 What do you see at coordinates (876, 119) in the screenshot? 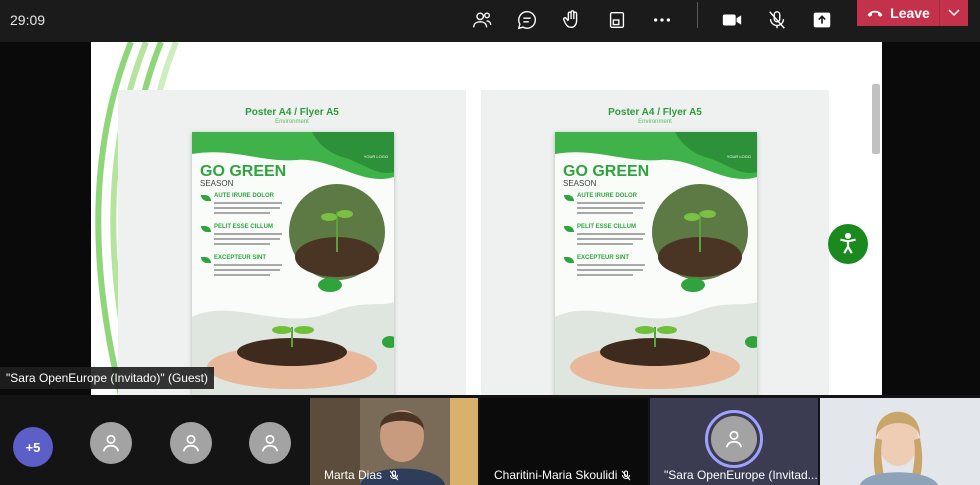
I see `shared-page-scrollbar` at bounding box center [876, 119].